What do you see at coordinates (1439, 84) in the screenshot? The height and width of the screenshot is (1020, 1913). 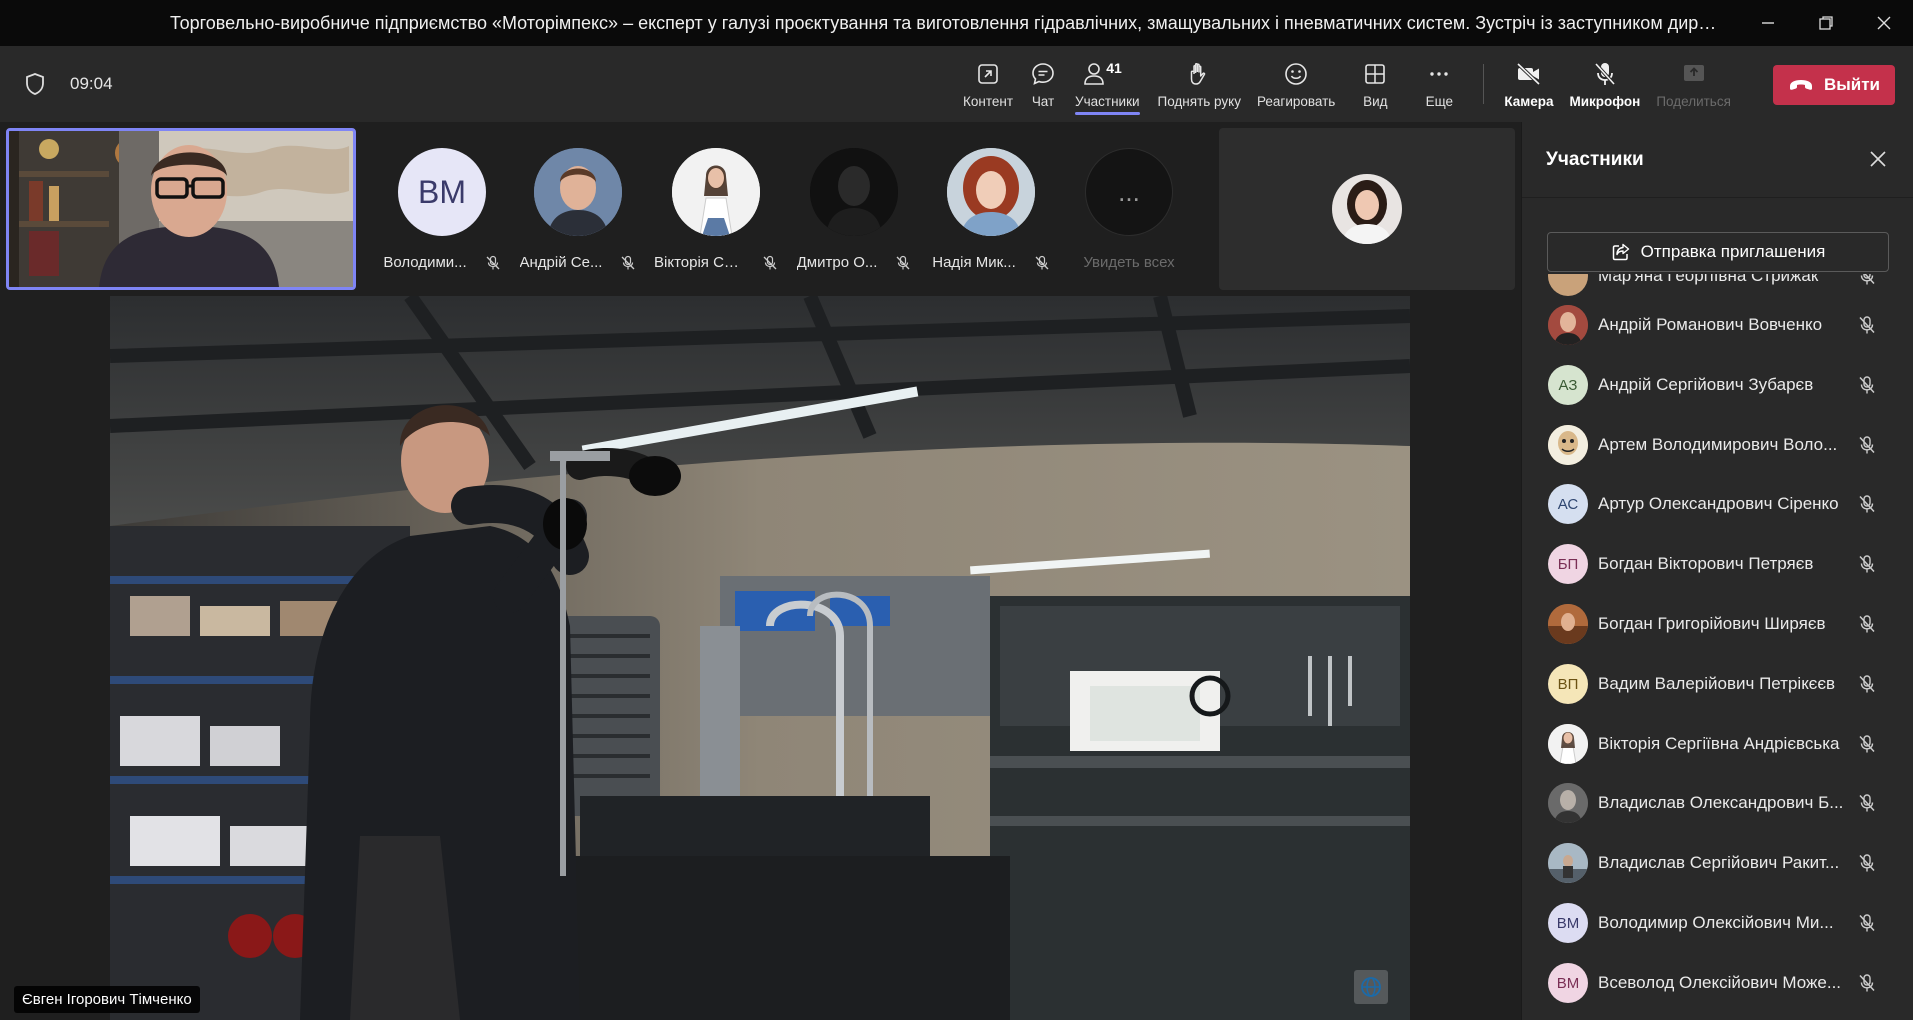 I see `more-button: Еще` at bounding box center [1439, 84].